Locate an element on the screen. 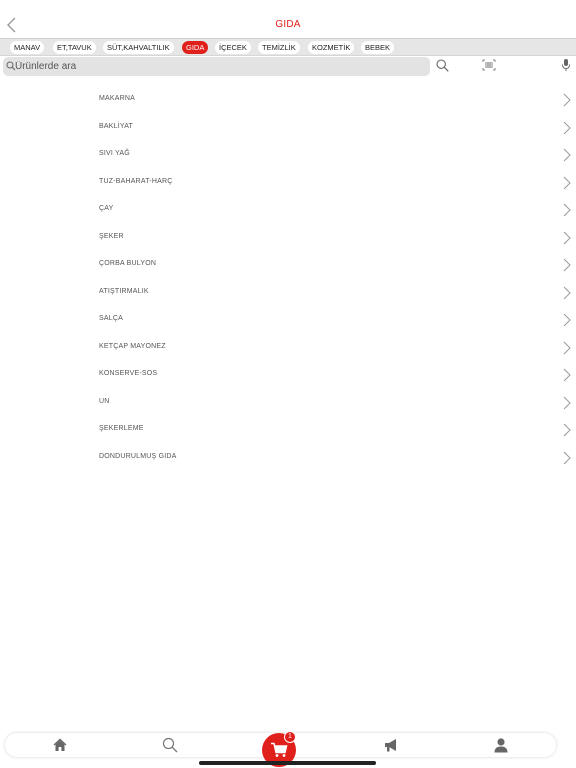 This screenshot has height=768, width=576. search-input is located at coordinates (215, 66).